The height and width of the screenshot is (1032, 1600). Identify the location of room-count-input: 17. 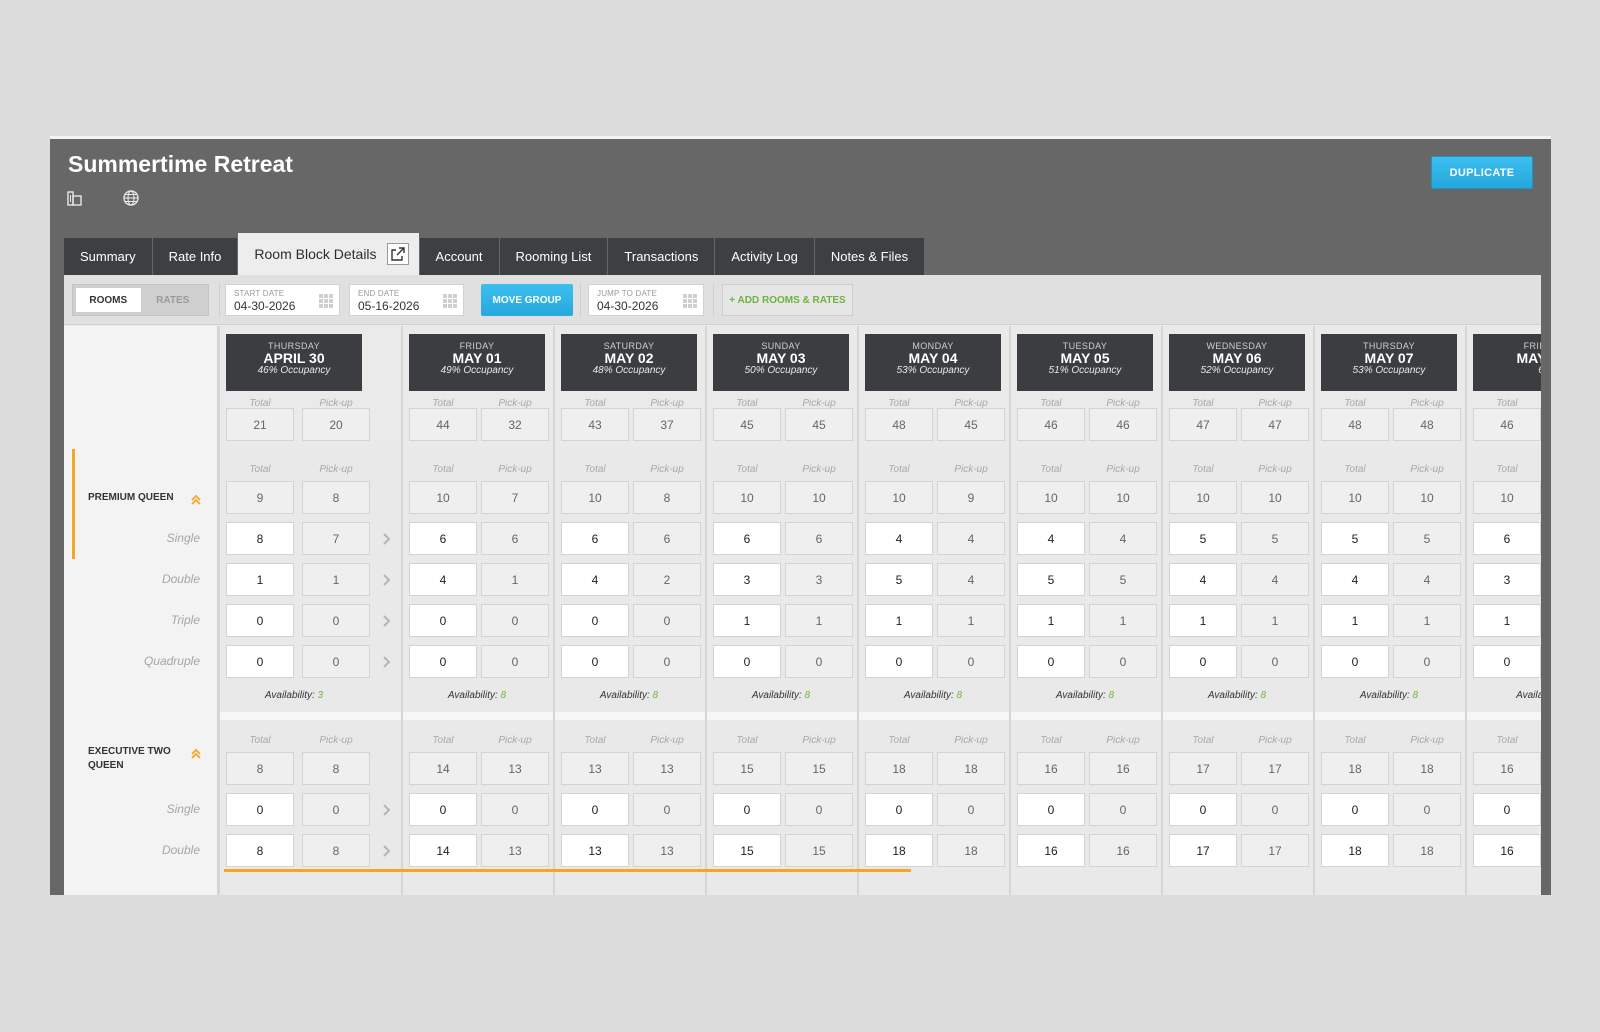
(1203, 850).